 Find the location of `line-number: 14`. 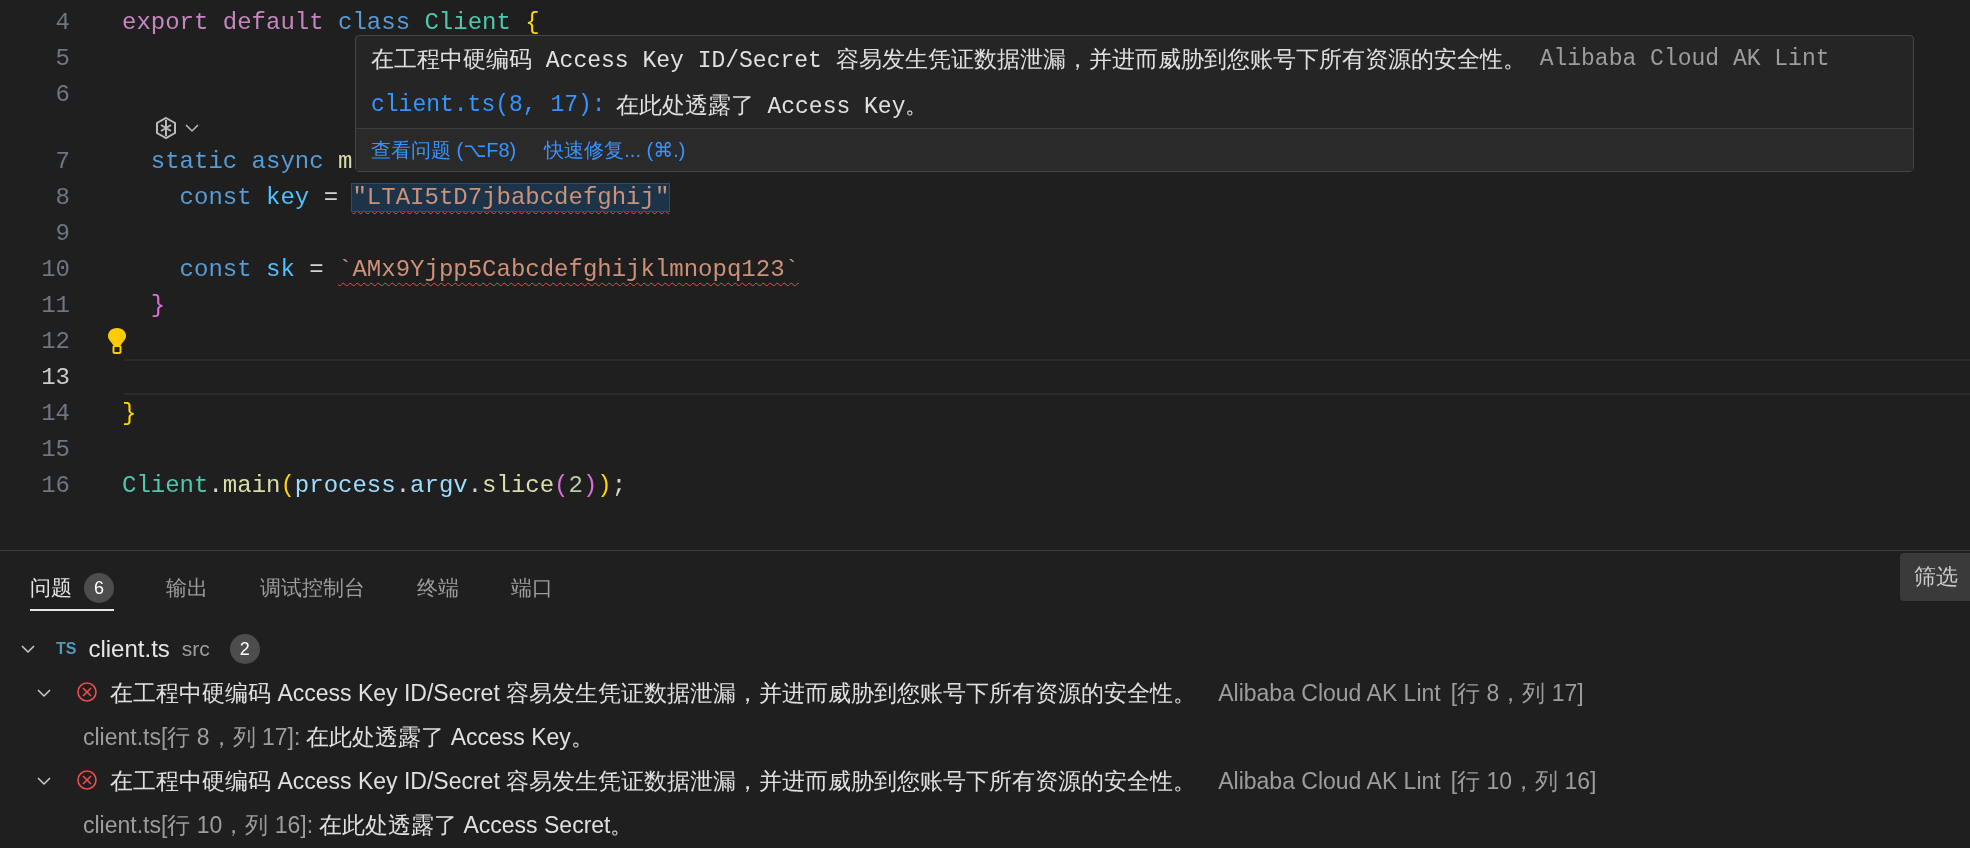

line-number: 14 is located at coordinates (55, 413).